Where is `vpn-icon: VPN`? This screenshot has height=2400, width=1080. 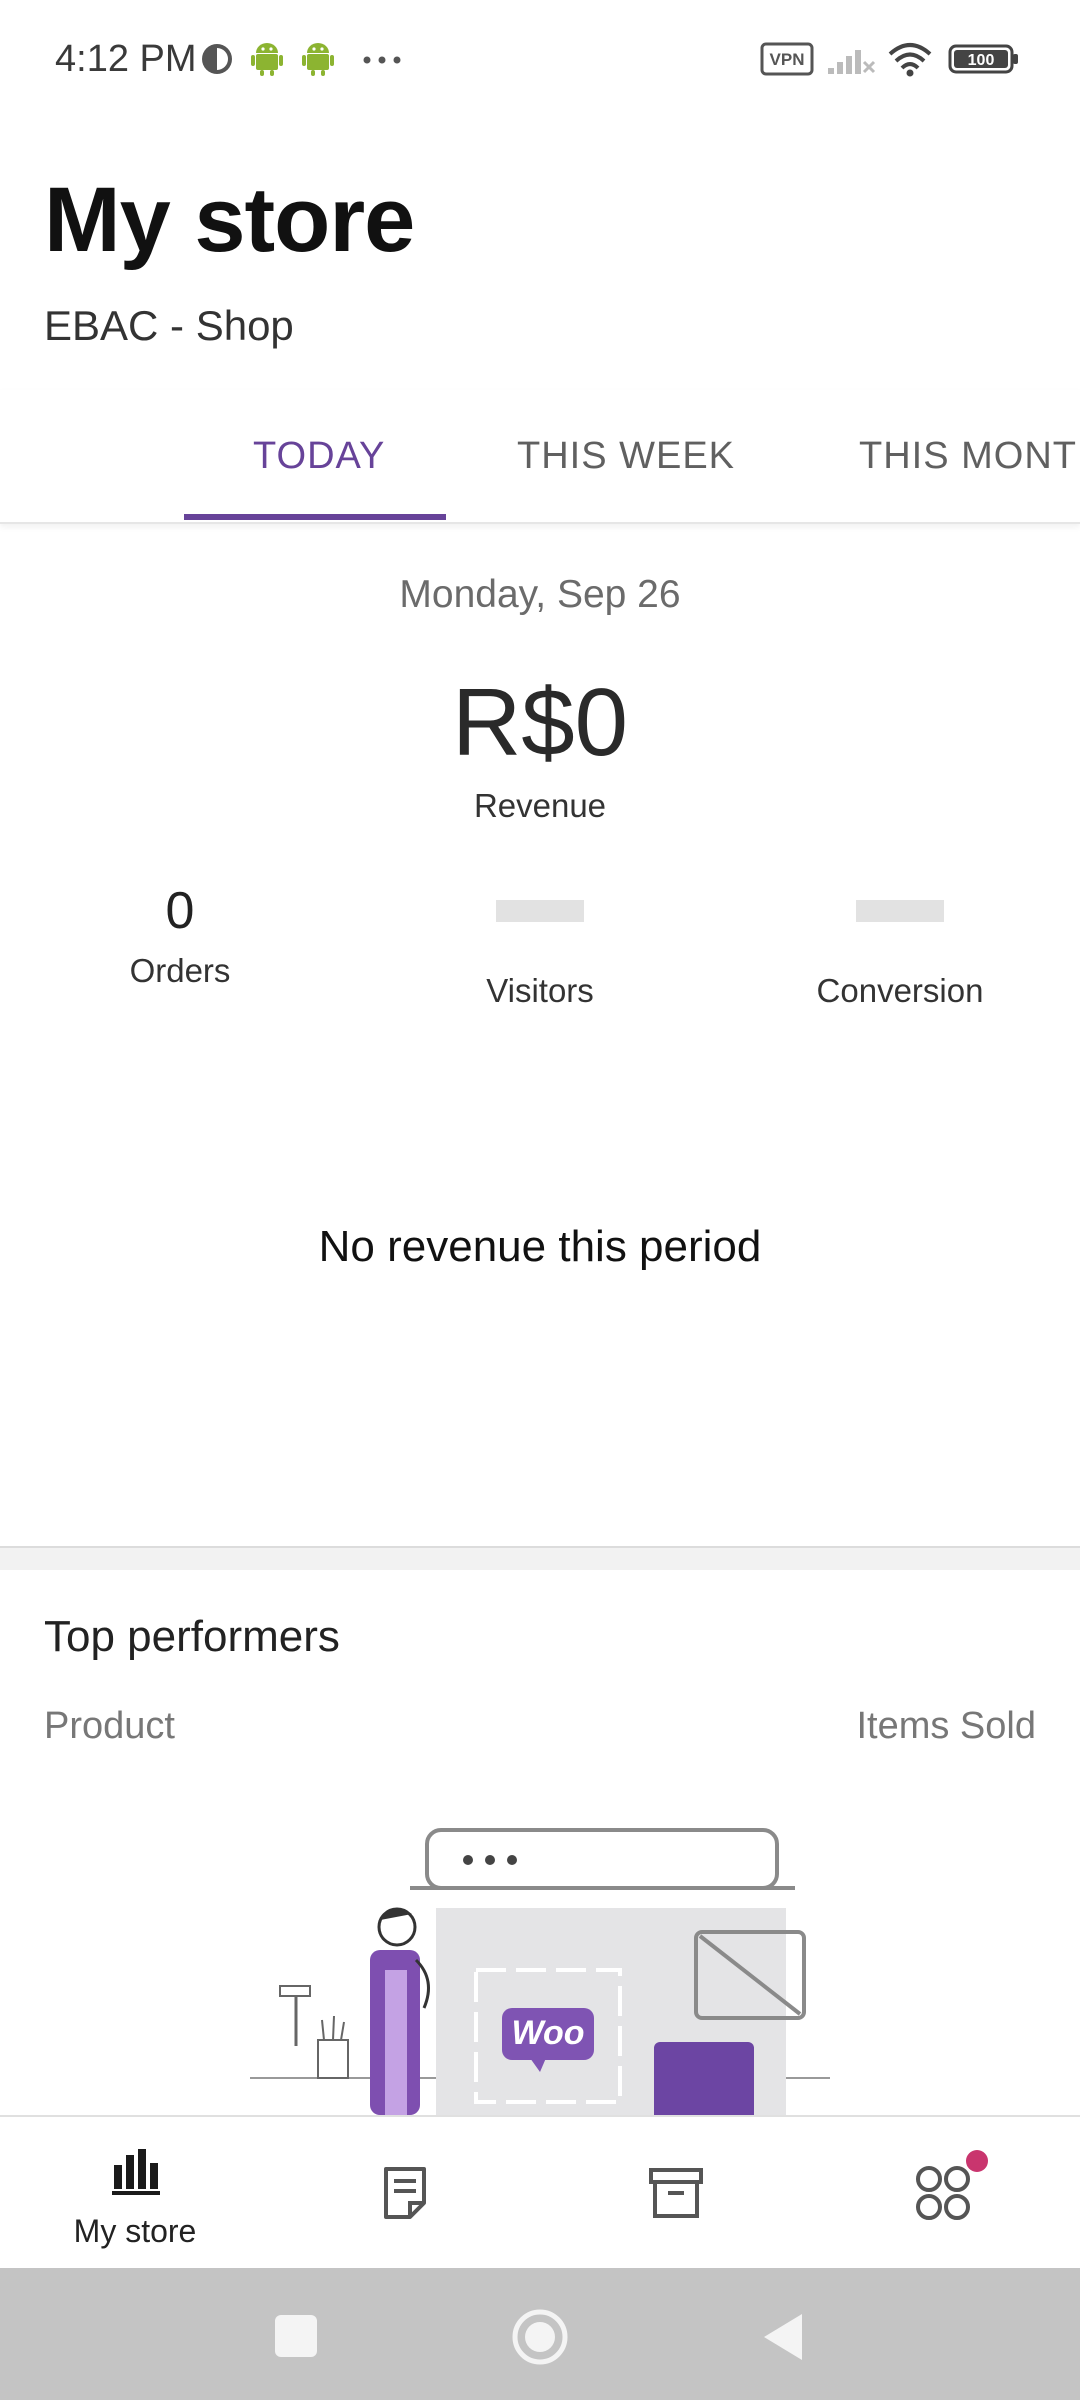
vpn-icon: VPN is located at coordinates (787, 61).